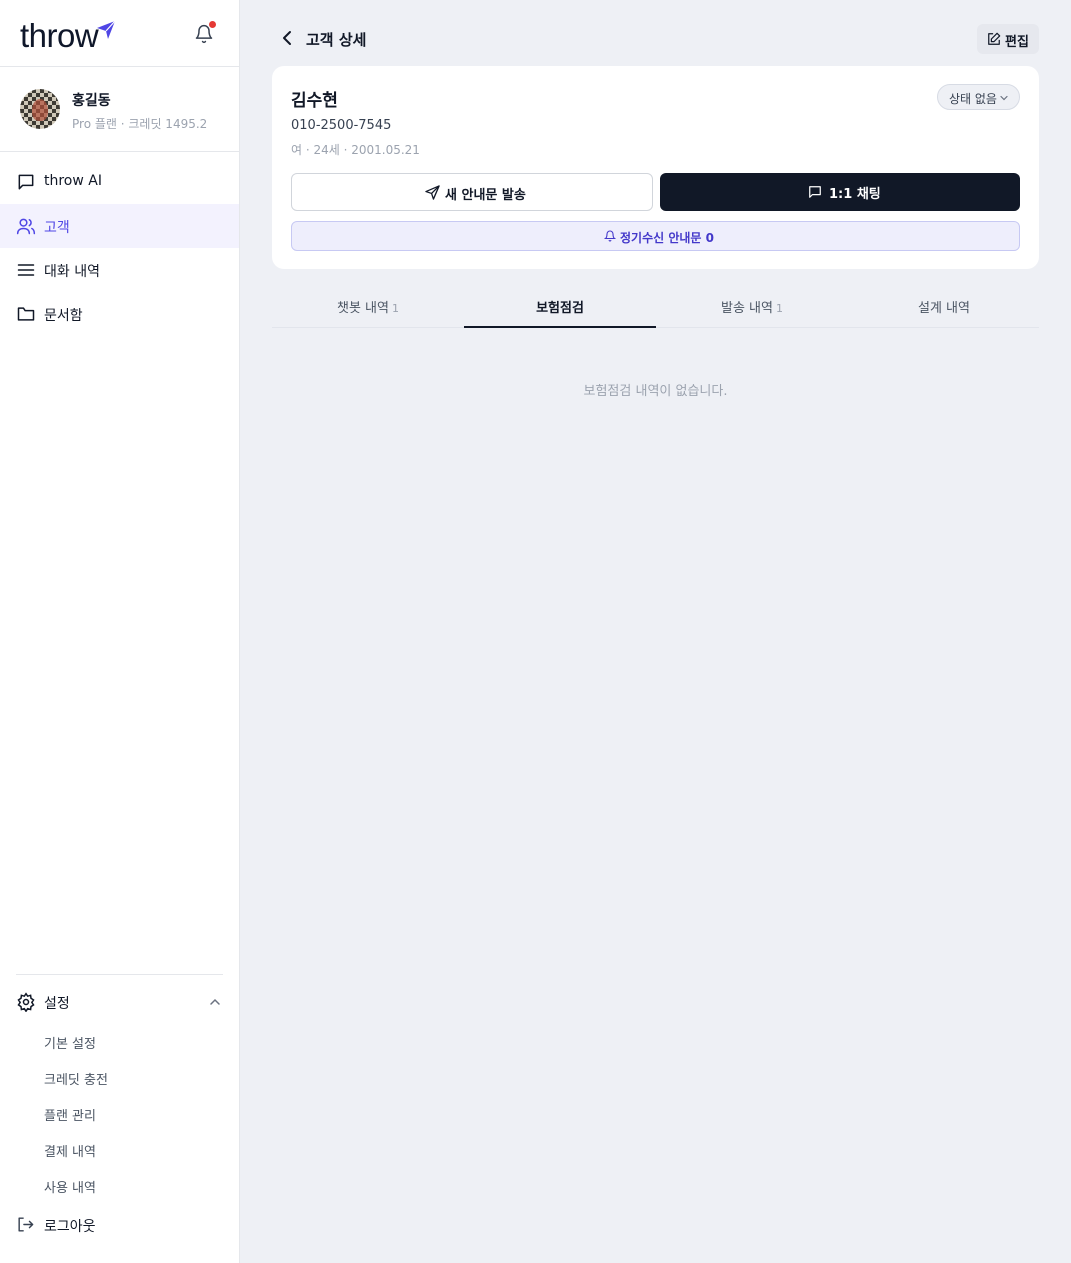  I want to click on tab-bar: 챗봇 내역 1 보험점검 발송 내역 1 설계 내역, so click(655, 307).